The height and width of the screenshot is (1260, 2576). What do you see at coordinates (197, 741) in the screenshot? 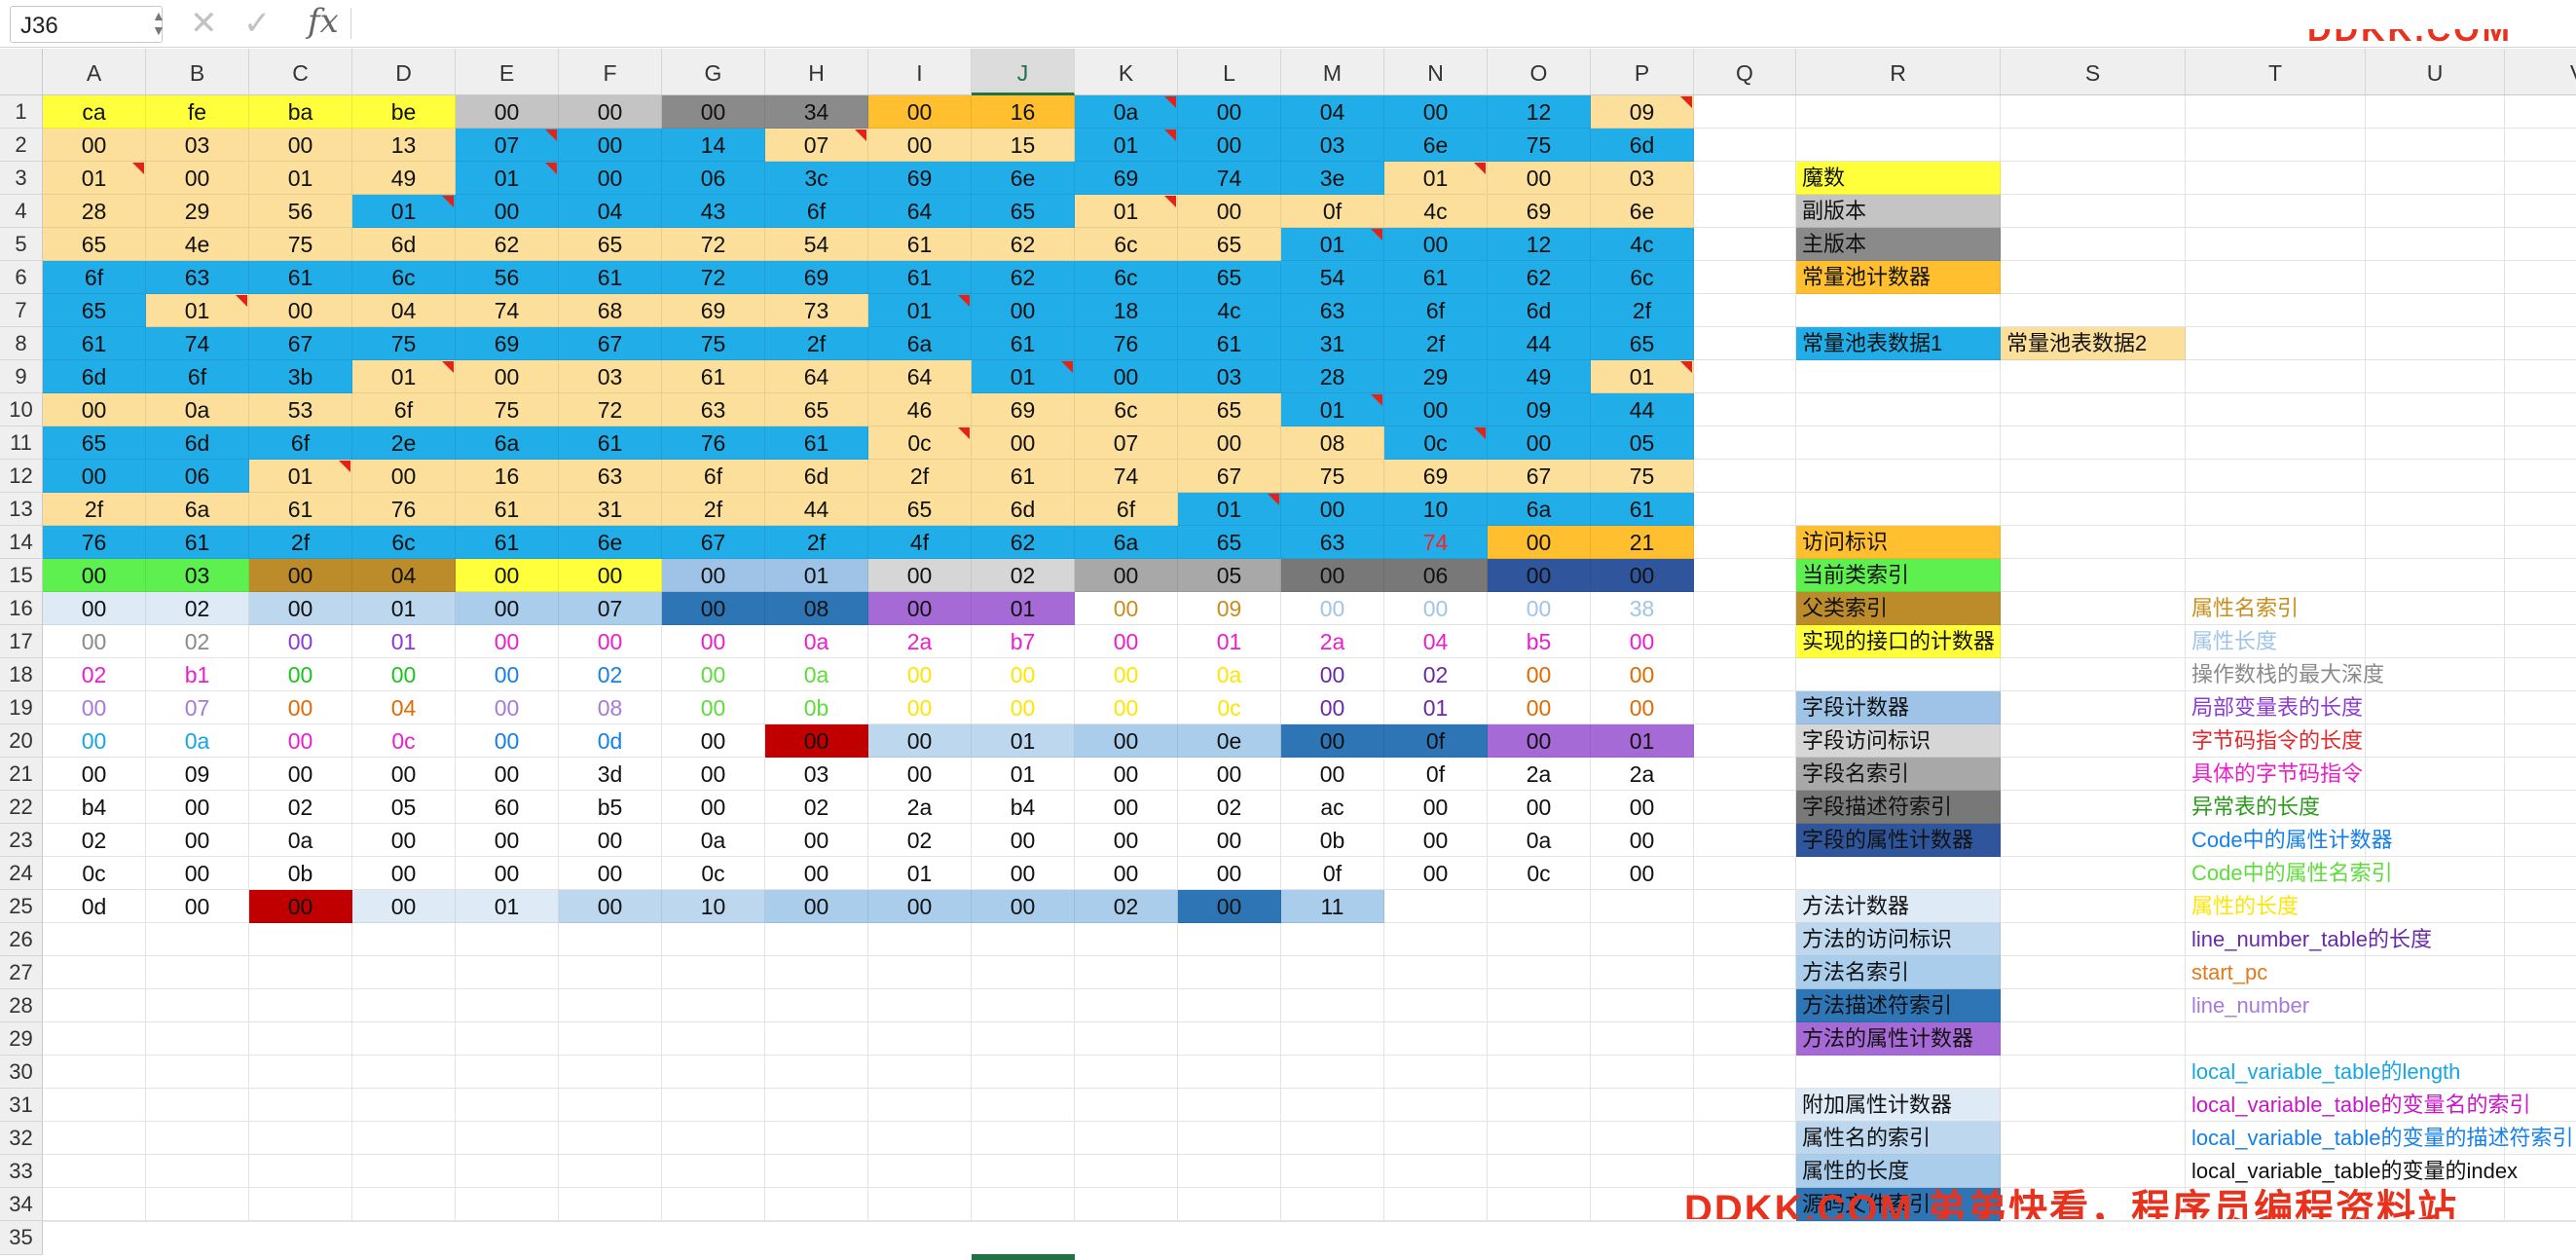
I see `hex-cell-b20: 0a` at bounding box center [197, 741].